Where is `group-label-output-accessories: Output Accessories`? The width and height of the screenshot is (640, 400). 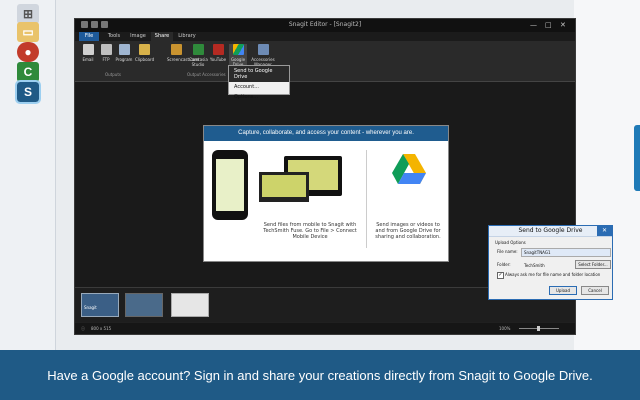 group-label-output-accessories: Output Accessories is located at coordinates (206, 74).